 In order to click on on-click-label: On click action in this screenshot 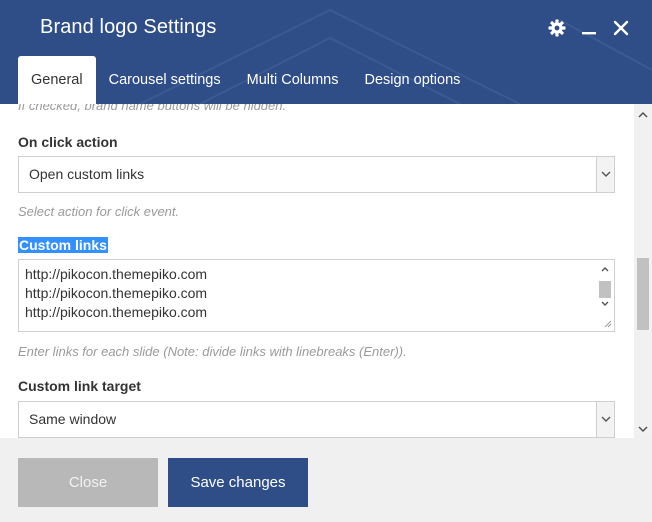, I will do `click(68, 142)`.